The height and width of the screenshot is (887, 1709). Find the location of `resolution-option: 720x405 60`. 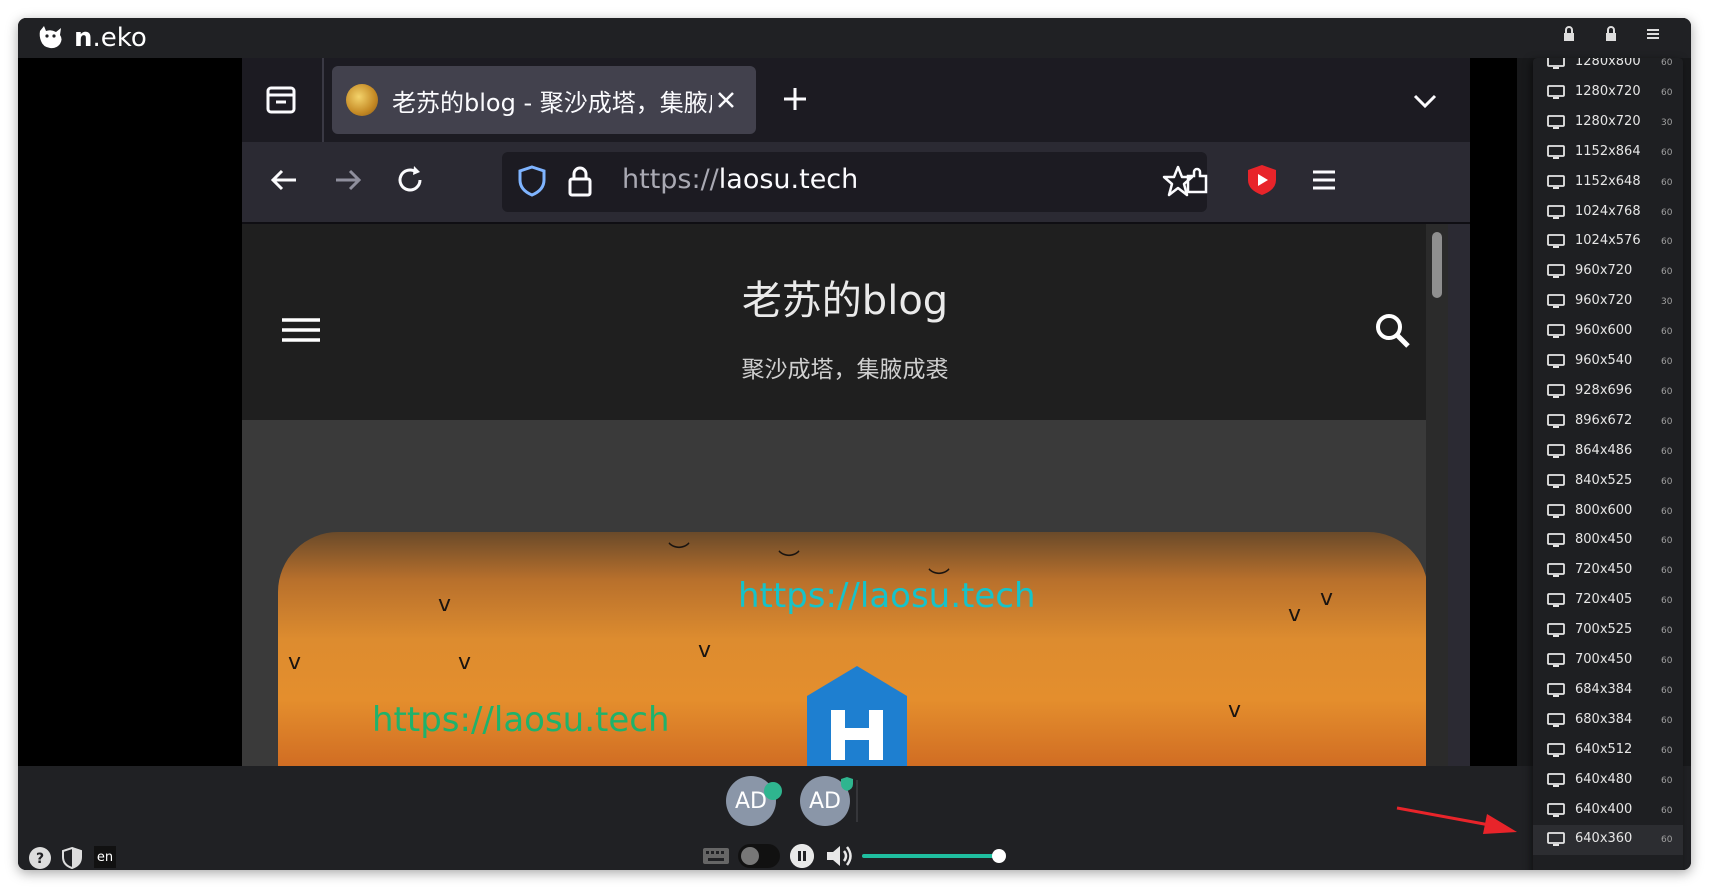

resolution-option: 720x405 60 is located at coordinates (1608, 601).